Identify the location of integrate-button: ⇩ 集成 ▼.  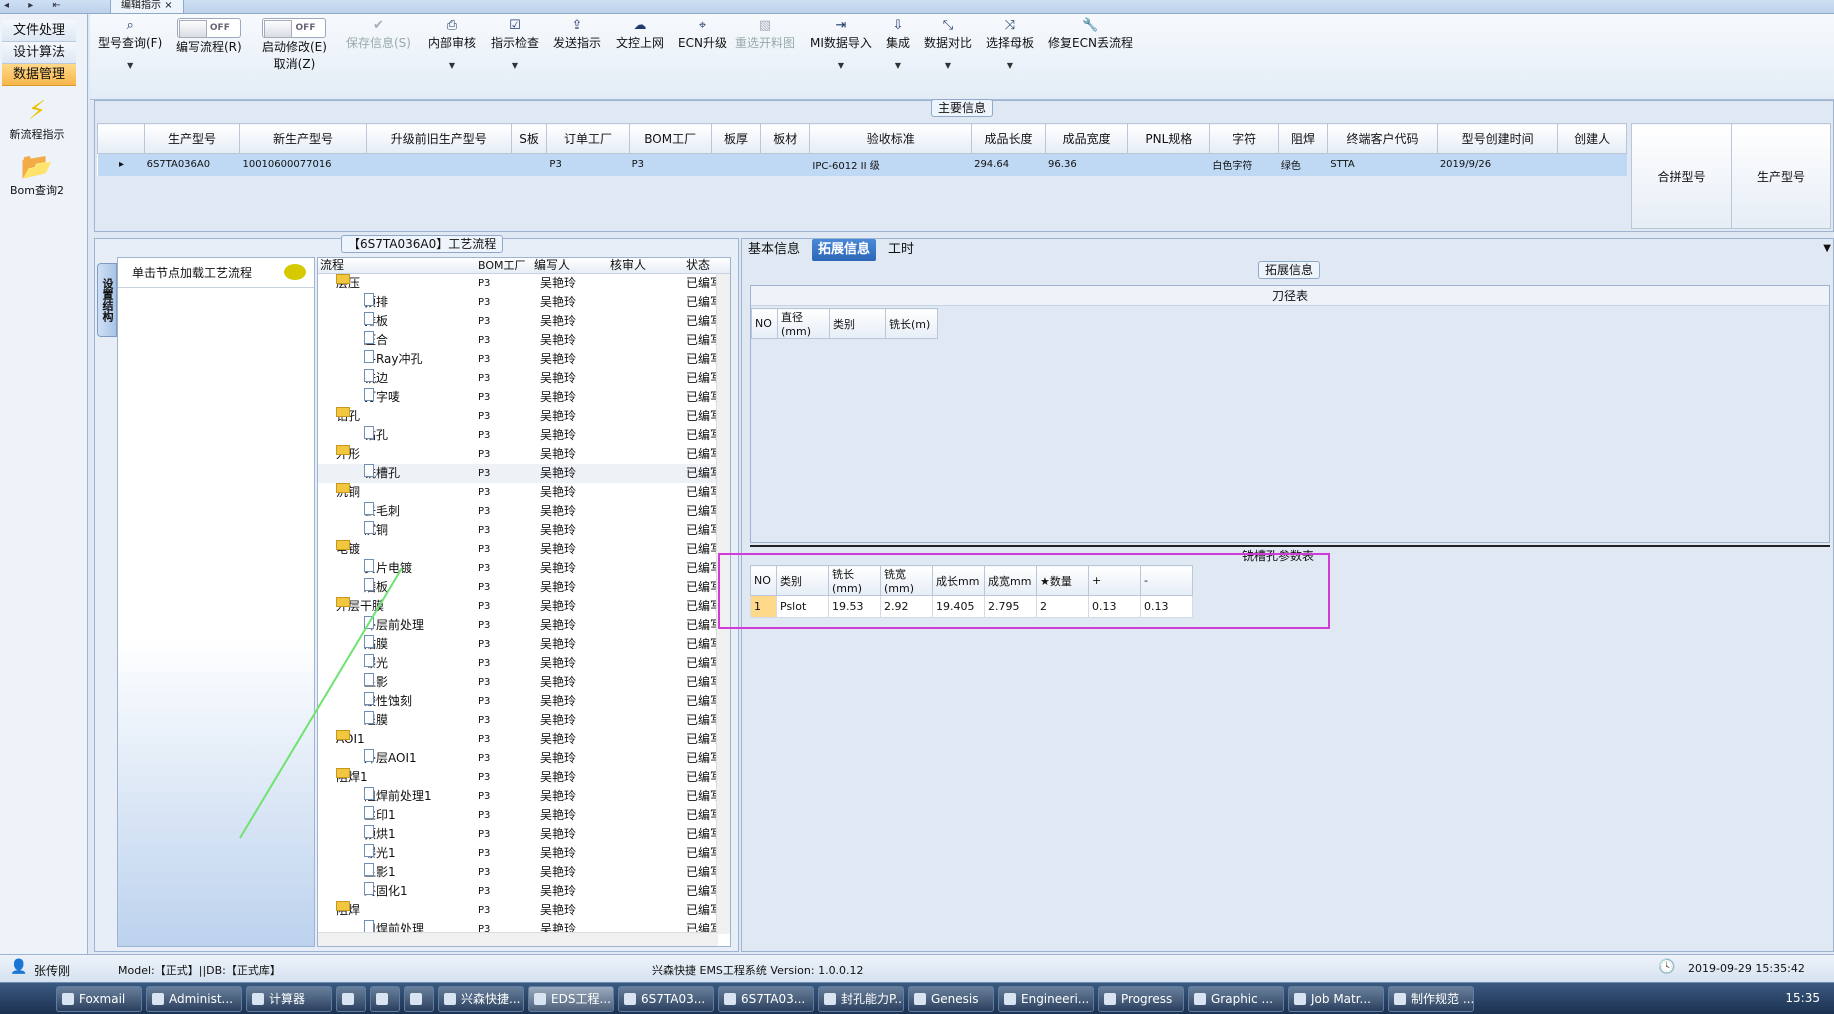
(898, 44).